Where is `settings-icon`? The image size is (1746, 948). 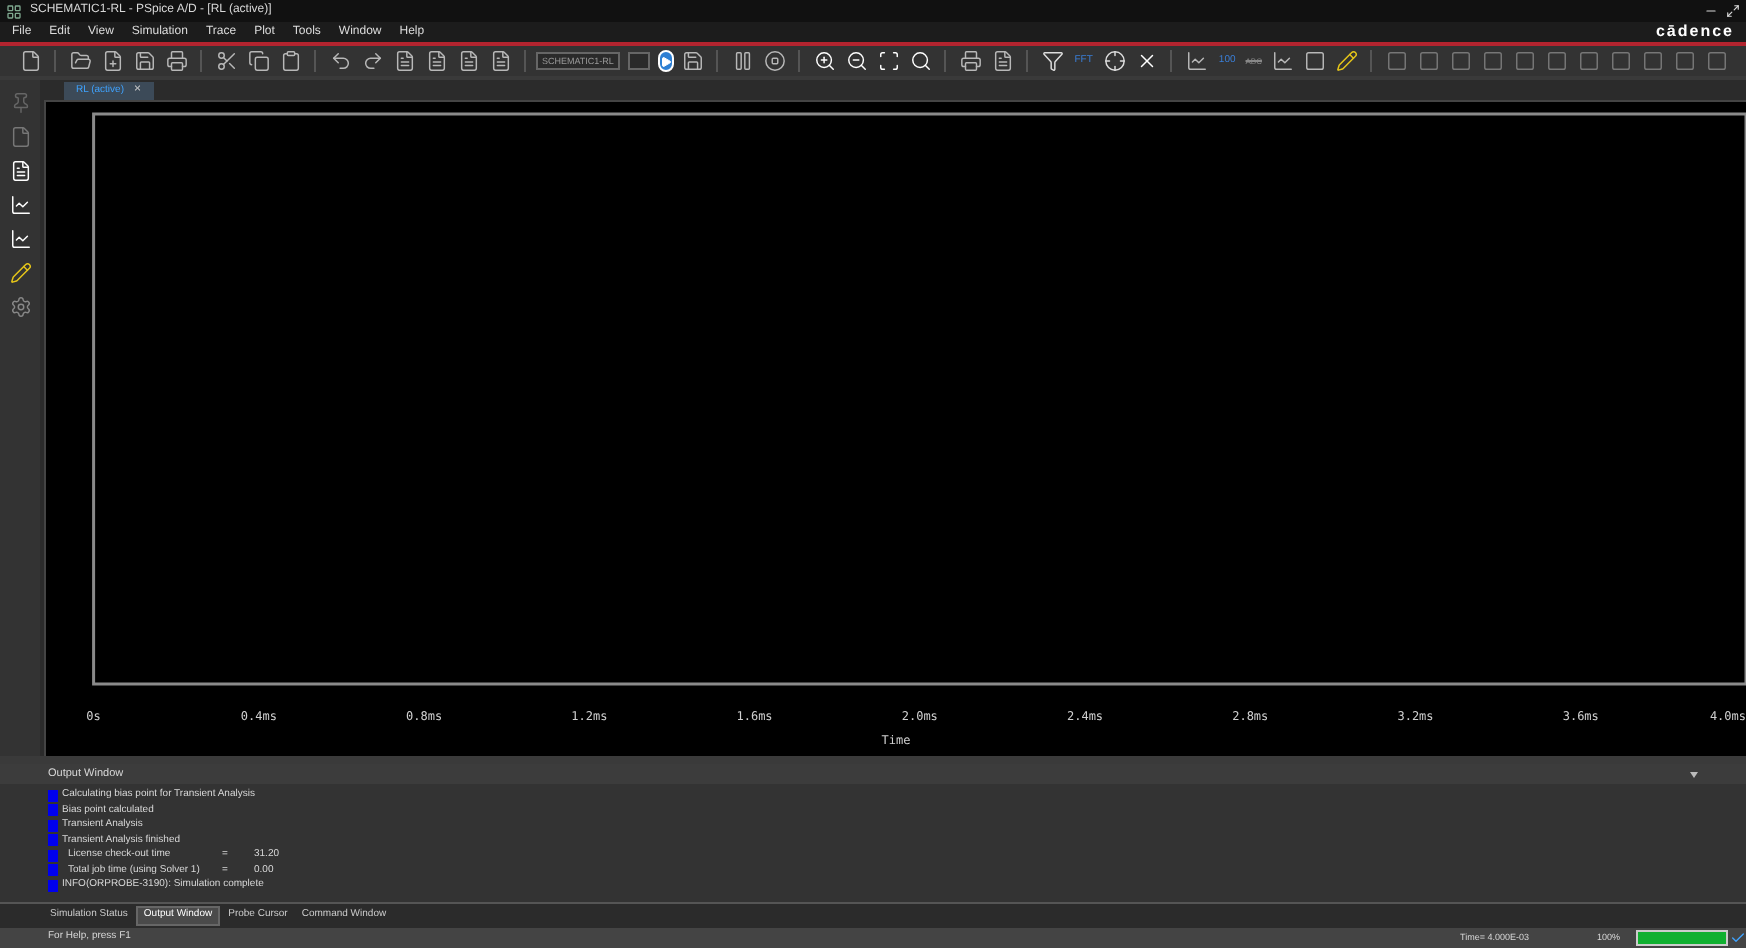 settings-icon is located at coordinates (20, 306).